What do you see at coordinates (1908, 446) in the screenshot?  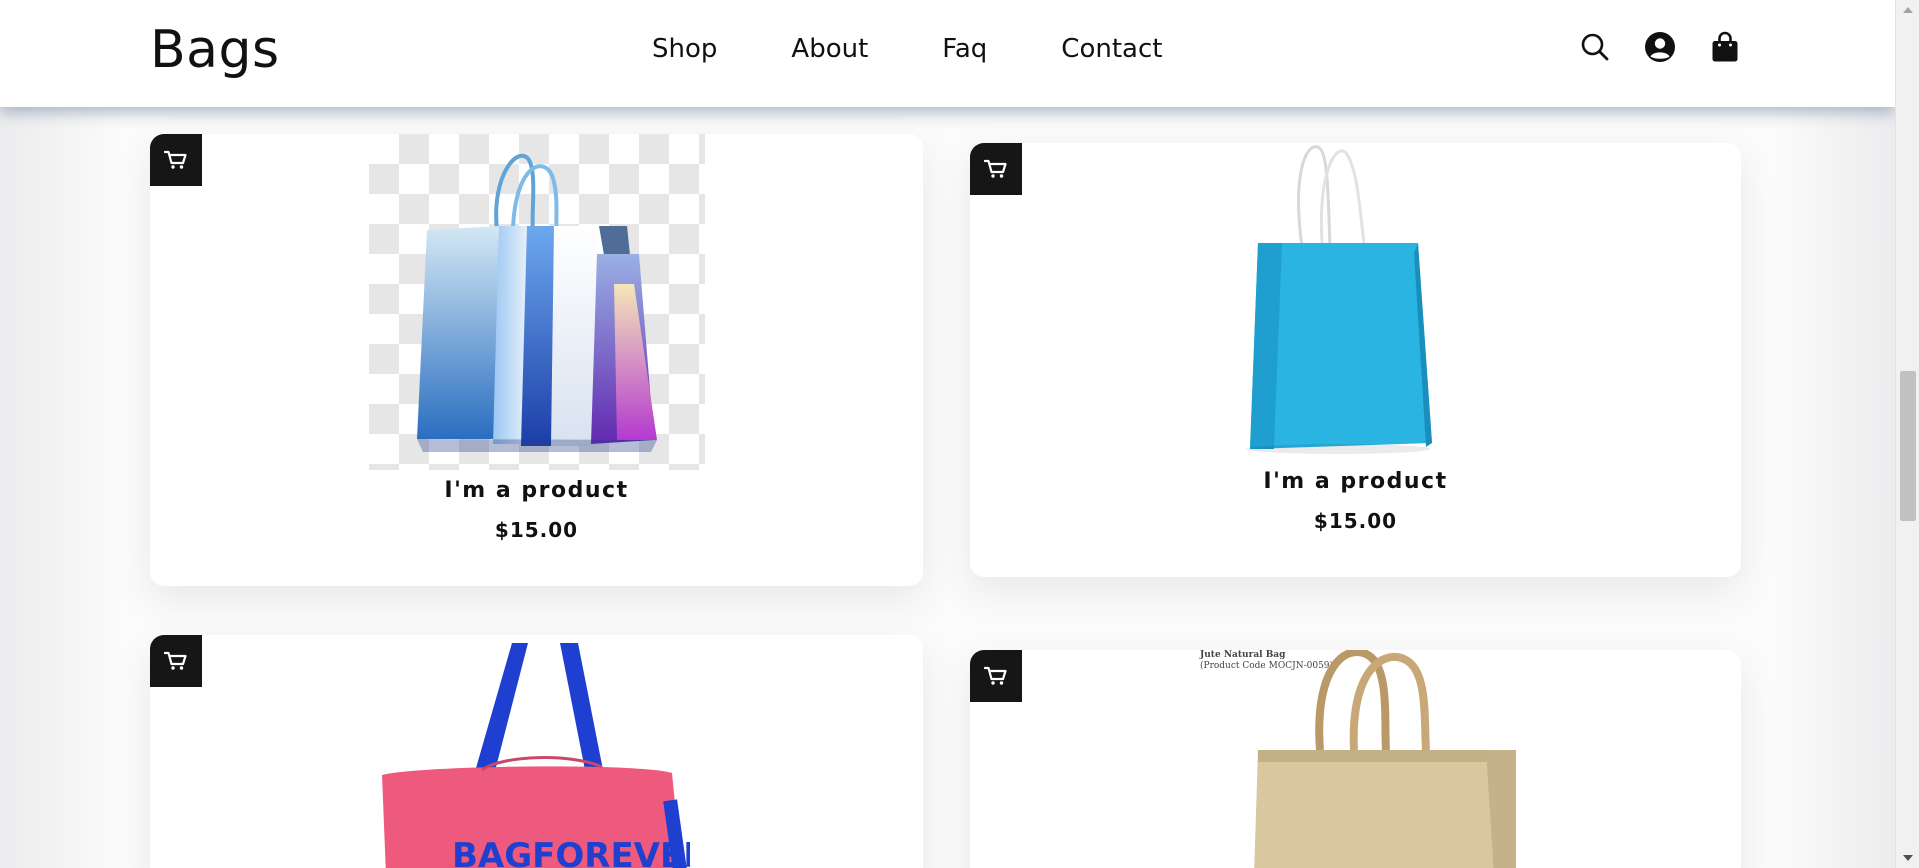 I see `scrollbar-thumb` at bounding box center [1908, 446].